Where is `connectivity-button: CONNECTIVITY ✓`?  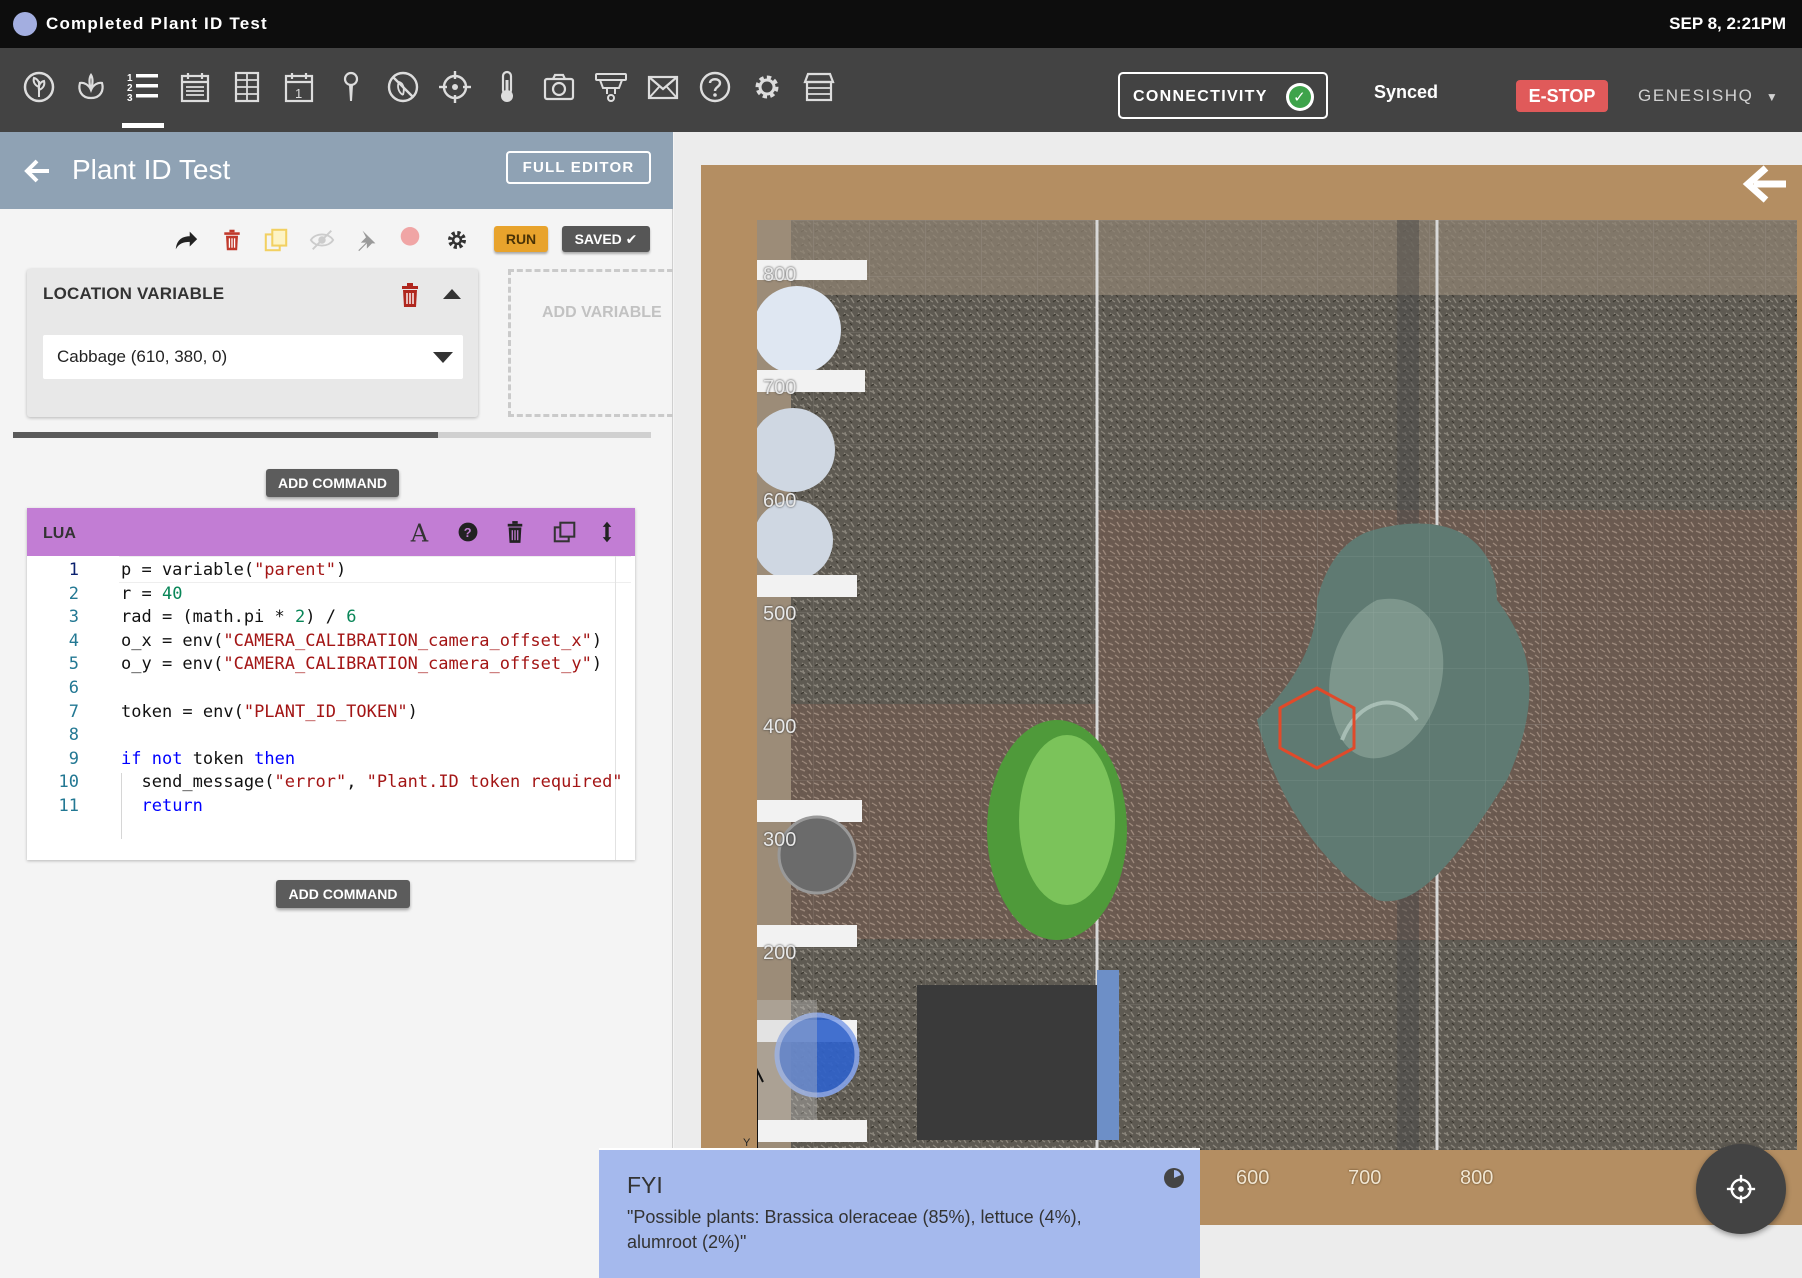 connectivity-button: CONNECTIVITY ✓ is located at coordinates (1223, 95).